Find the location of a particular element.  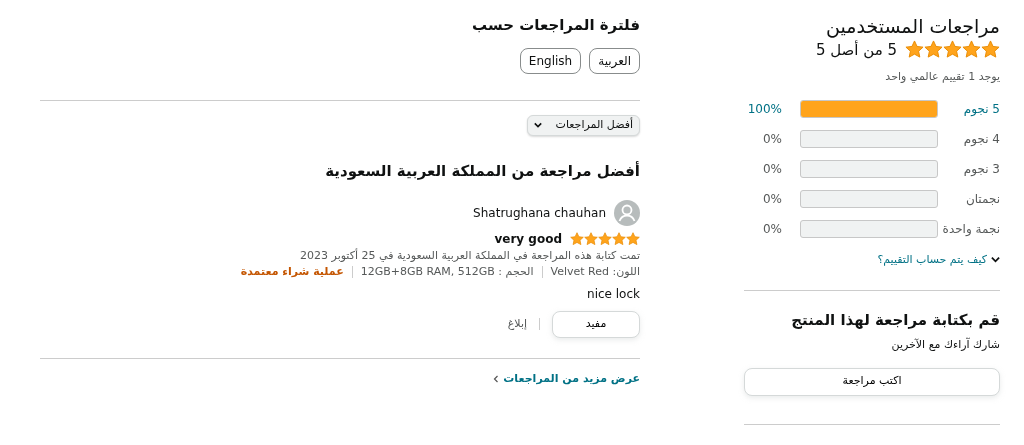

star-label: نجمتان is located at coordinates (982, 199).